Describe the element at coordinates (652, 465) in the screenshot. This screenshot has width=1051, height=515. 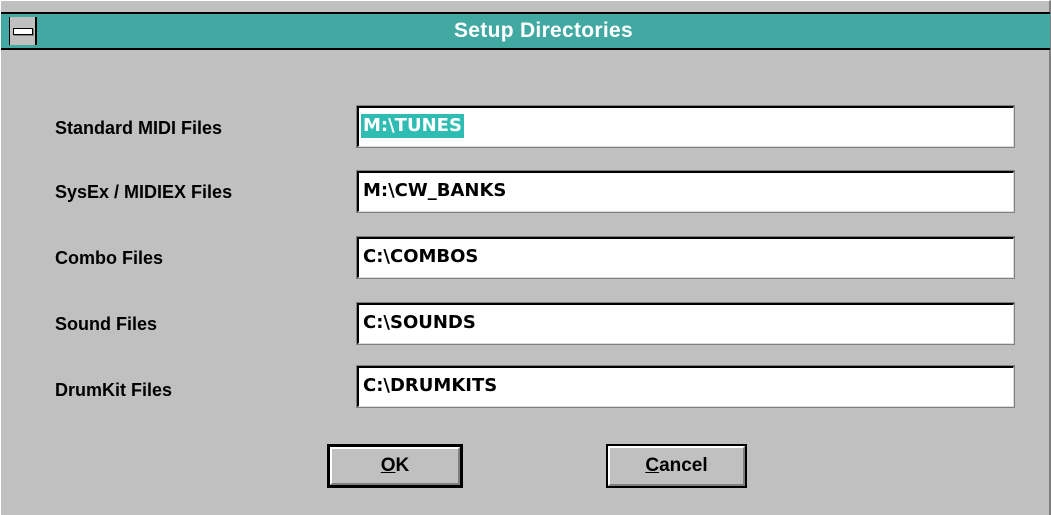
I see `cancel-button-mnemonic: C` at that location.